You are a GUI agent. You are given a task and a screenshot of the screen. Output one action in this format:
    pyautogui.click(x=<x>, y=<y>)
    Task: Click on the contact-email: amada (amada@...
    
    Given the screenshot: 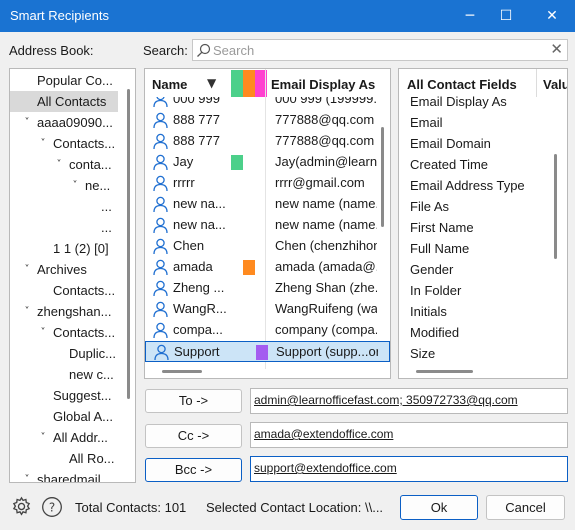 What is the action you would take?
    pyautogui.click(x=326, y=266)
    